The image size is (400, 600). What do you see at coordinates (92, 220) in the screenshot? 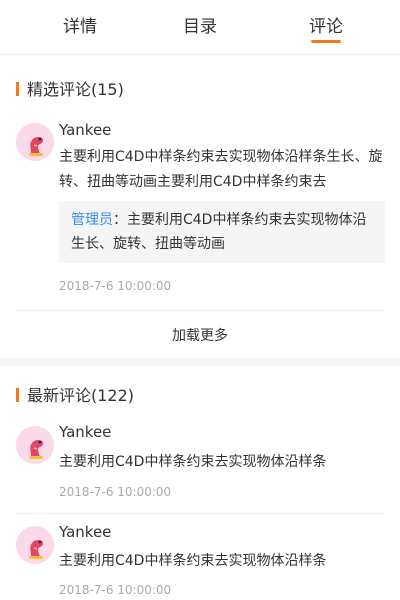
I see `admin-reply-name: 管理员` at bounding box center [92, 220].